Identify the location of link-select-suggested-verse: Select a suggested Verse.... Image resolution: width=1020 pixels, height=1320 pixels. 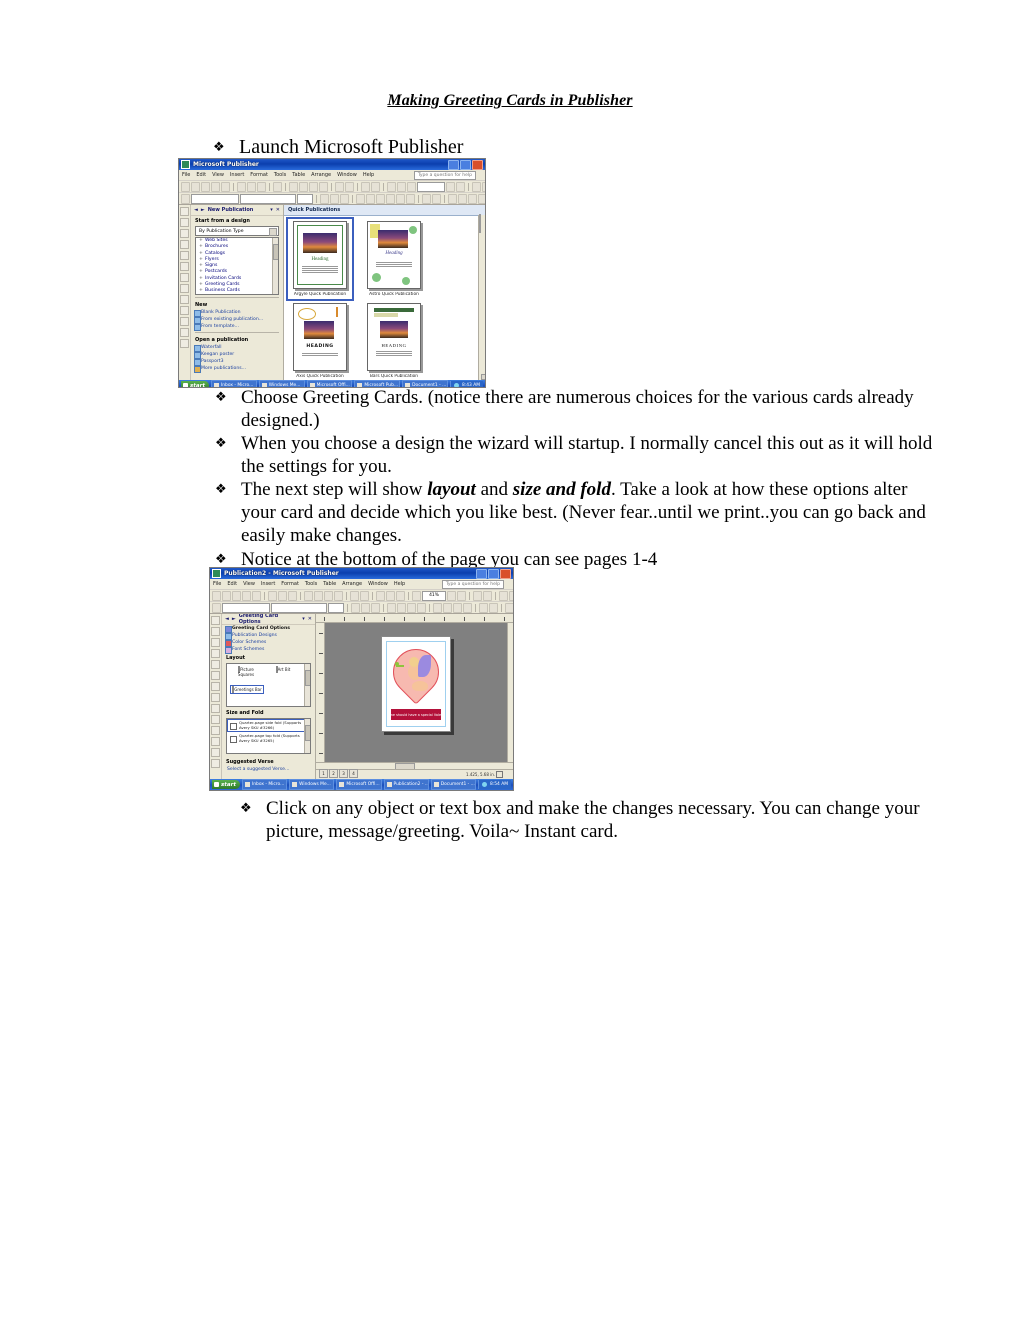
(268, 769).